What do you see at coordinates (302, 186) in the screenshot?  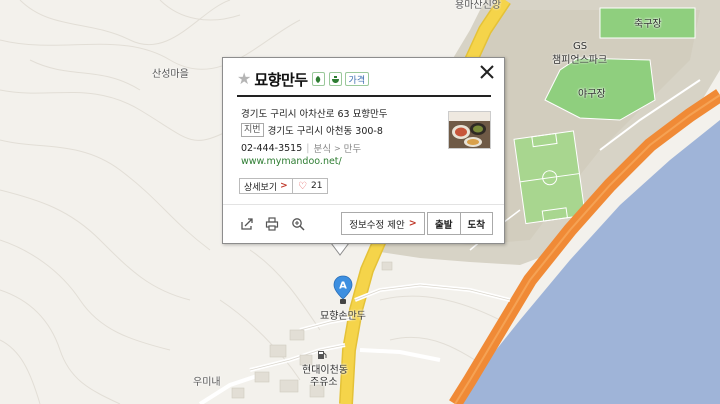 I see `heart-icon: ♡` at bounding box center [302, 186].